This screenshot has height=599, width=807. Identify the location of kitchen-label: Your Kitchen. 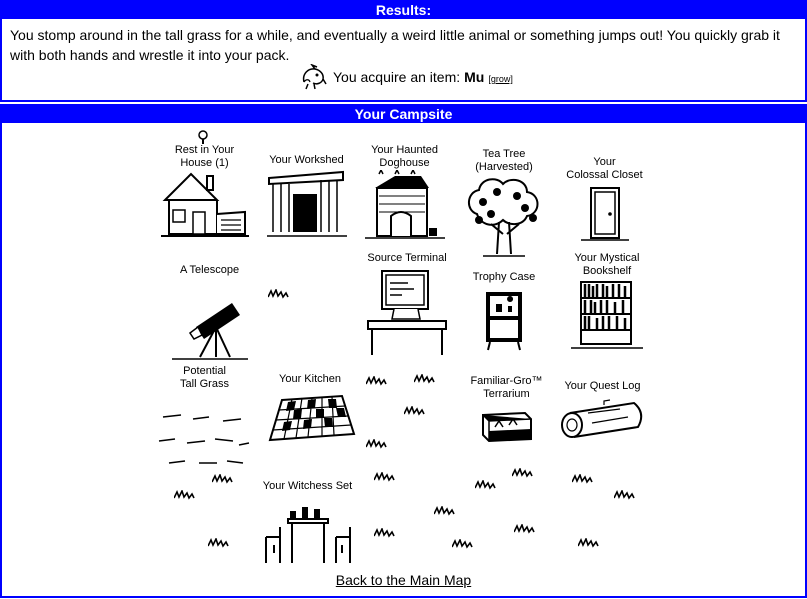
(310, 379).